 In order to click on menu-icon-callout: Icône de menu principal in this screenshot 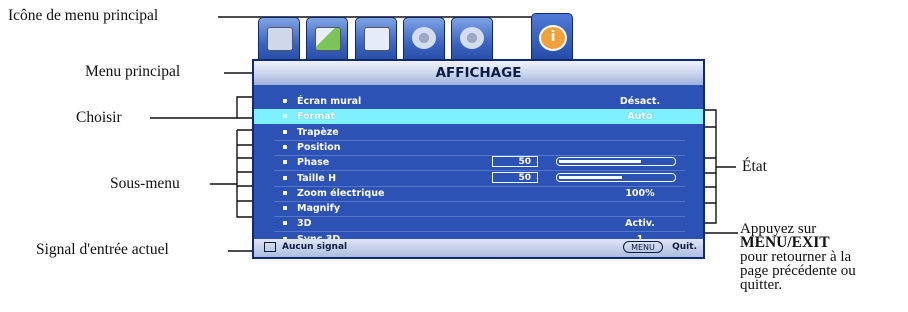, I will do `click(83, 15)`.